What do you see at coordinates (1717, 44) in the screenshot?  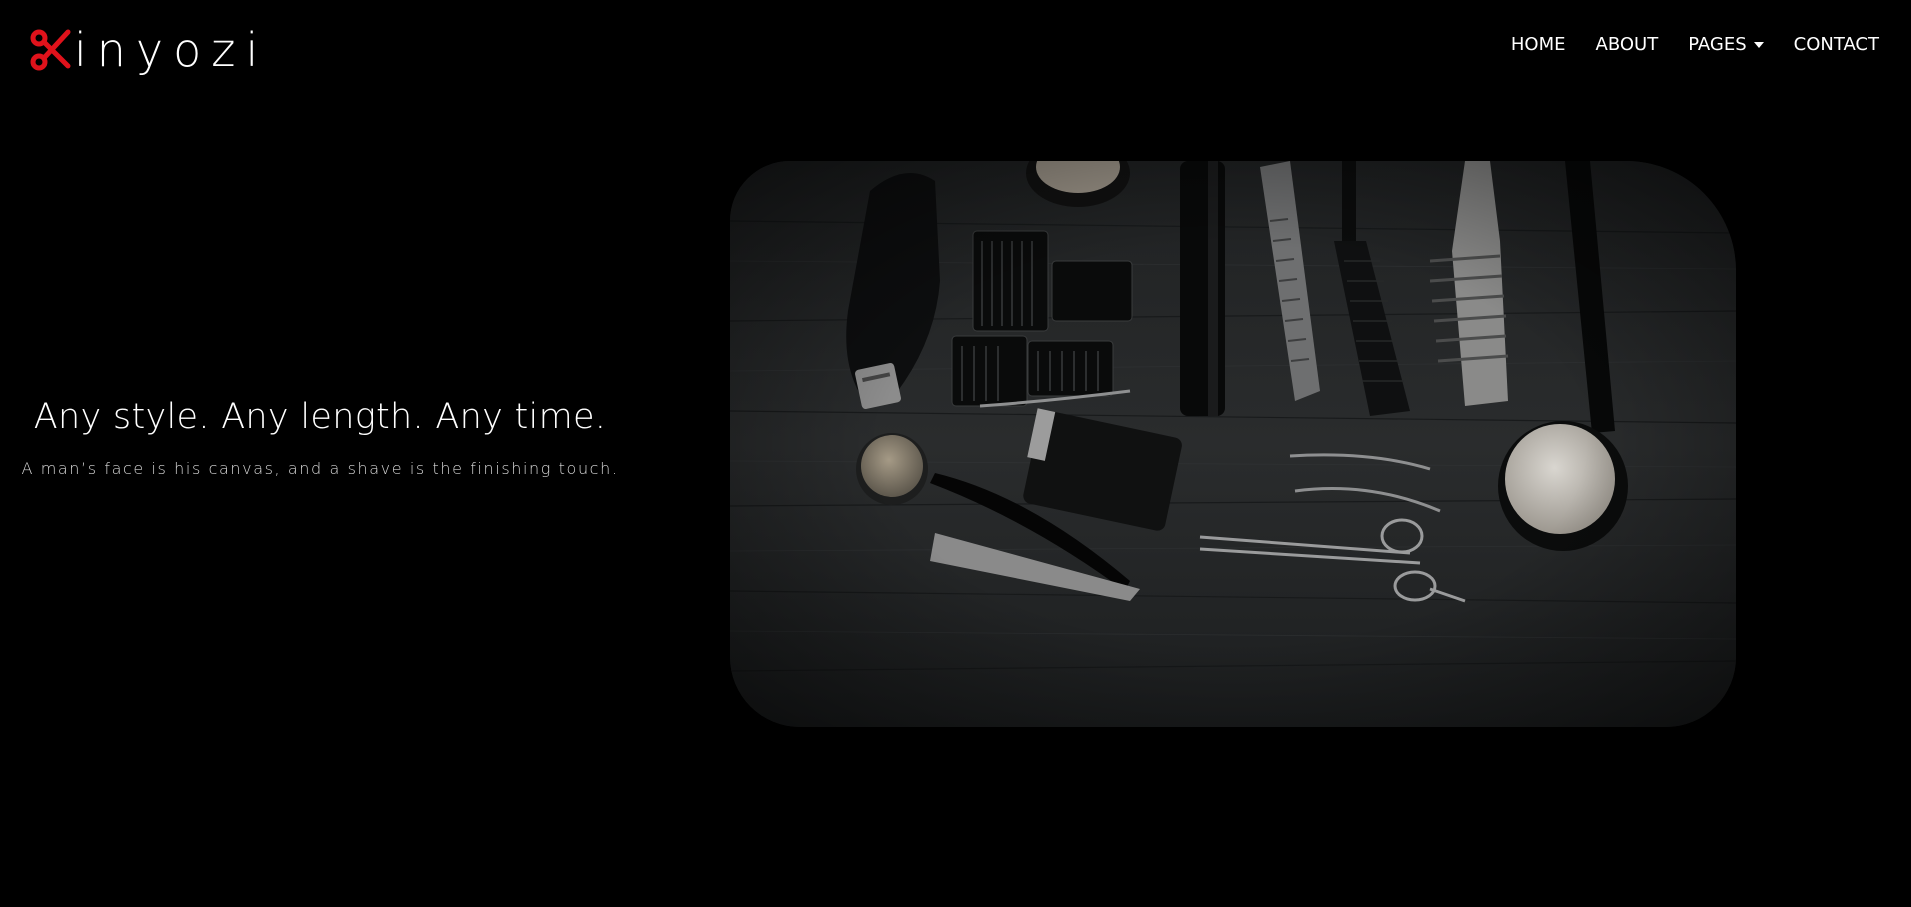 I see `nav-pages-label: PAGES` at bounding box center [1717, 44].